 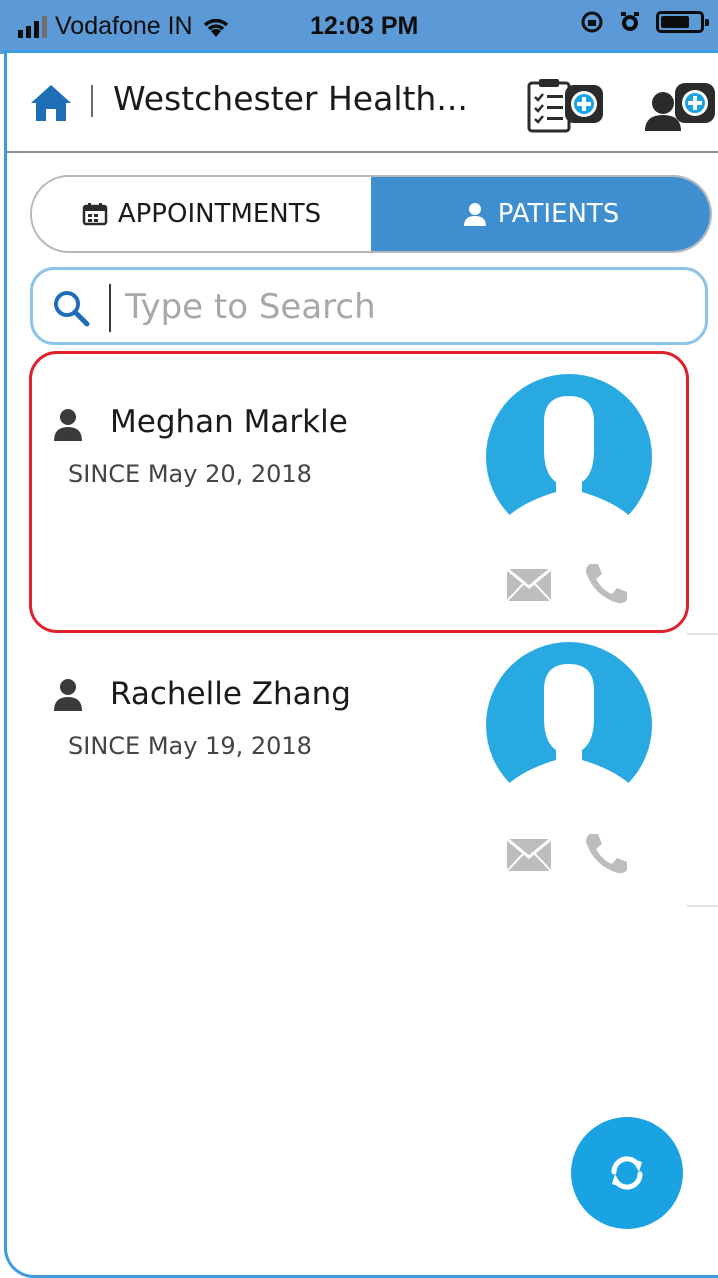 What do you see at coordinates (630, 21) in the screenshot?
I see `alarm-icon` at bounding box center [630, 21].